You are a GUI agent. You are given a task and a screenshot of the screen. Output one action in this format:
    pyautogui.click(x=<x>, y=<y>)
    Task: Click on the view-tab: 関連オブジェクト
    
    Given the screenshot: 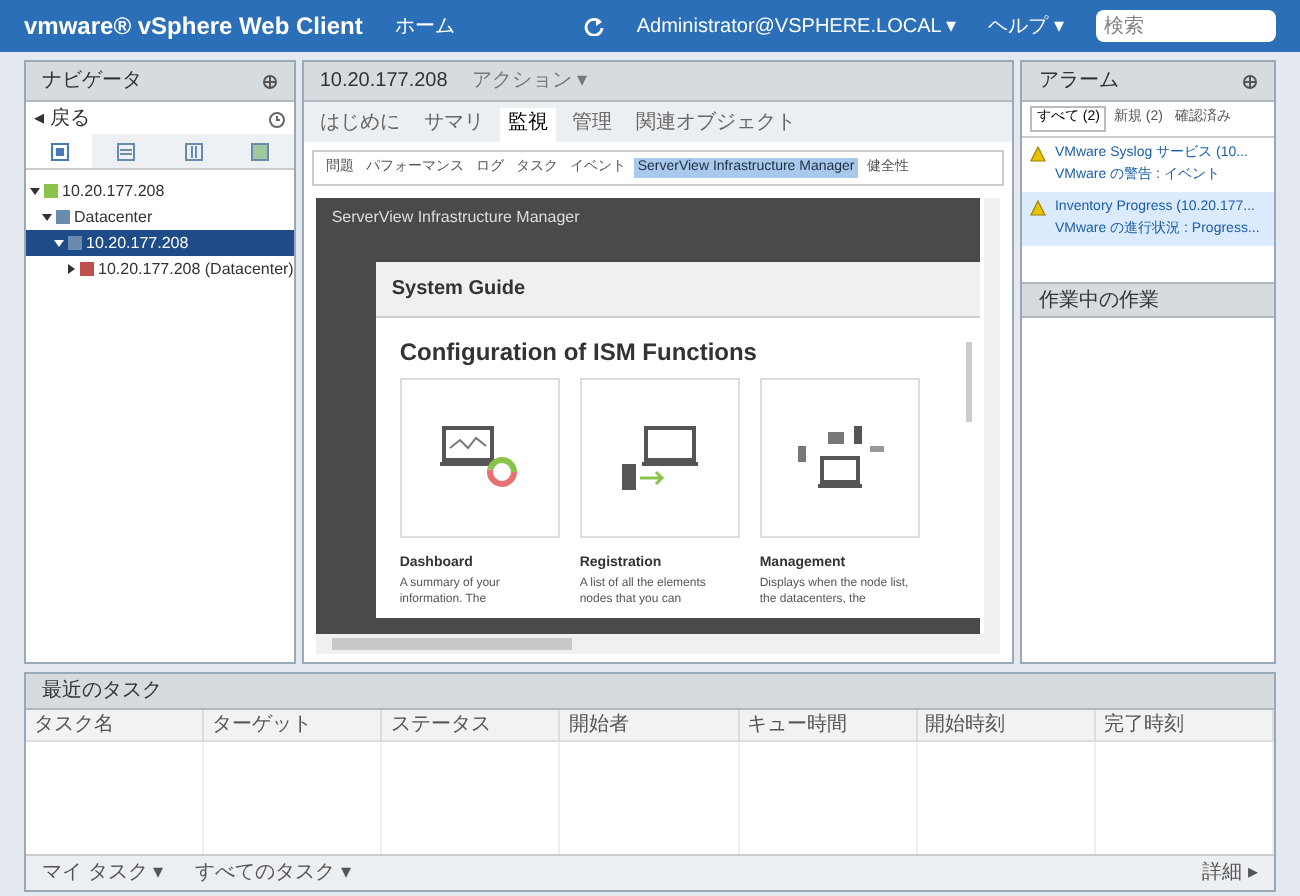 What is the action you would take?
    pyautogui.click(x=715, y=125)
    